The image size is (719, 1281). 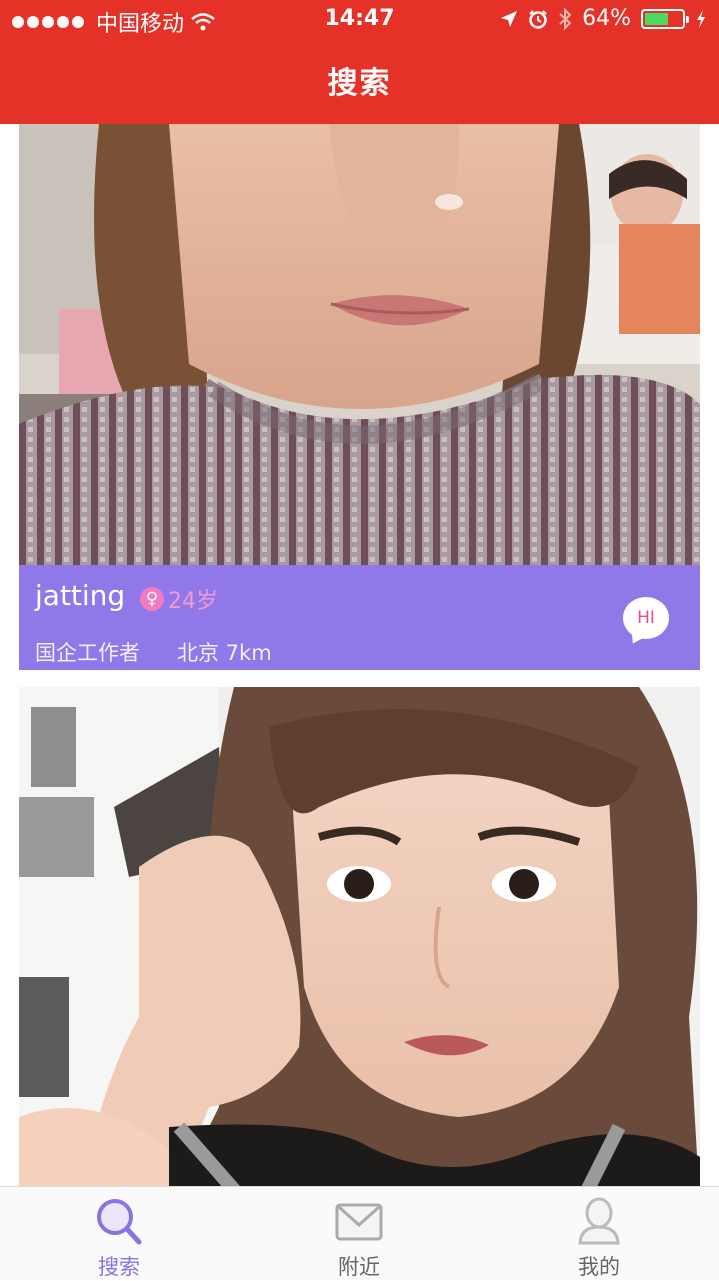 I want to click on username: jatting, so click(x=80, y=595).